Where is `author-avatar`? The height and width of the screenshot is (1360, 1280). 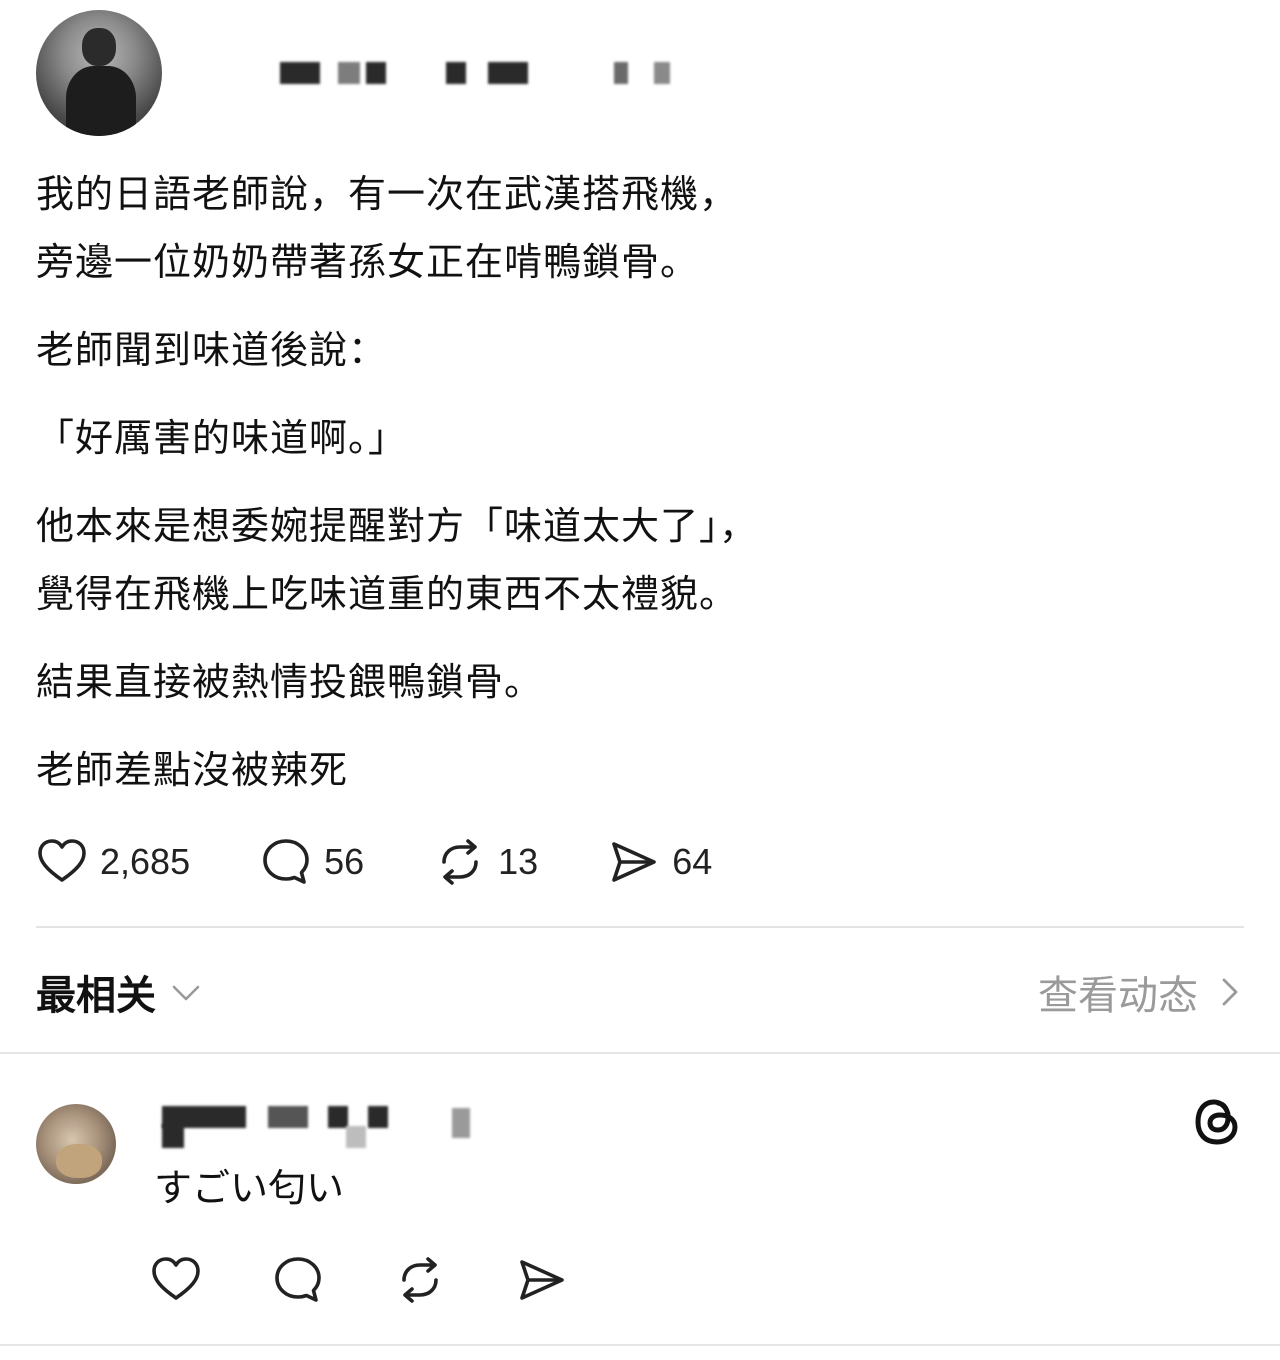 author-avatar is located at coordinates (99, 73).